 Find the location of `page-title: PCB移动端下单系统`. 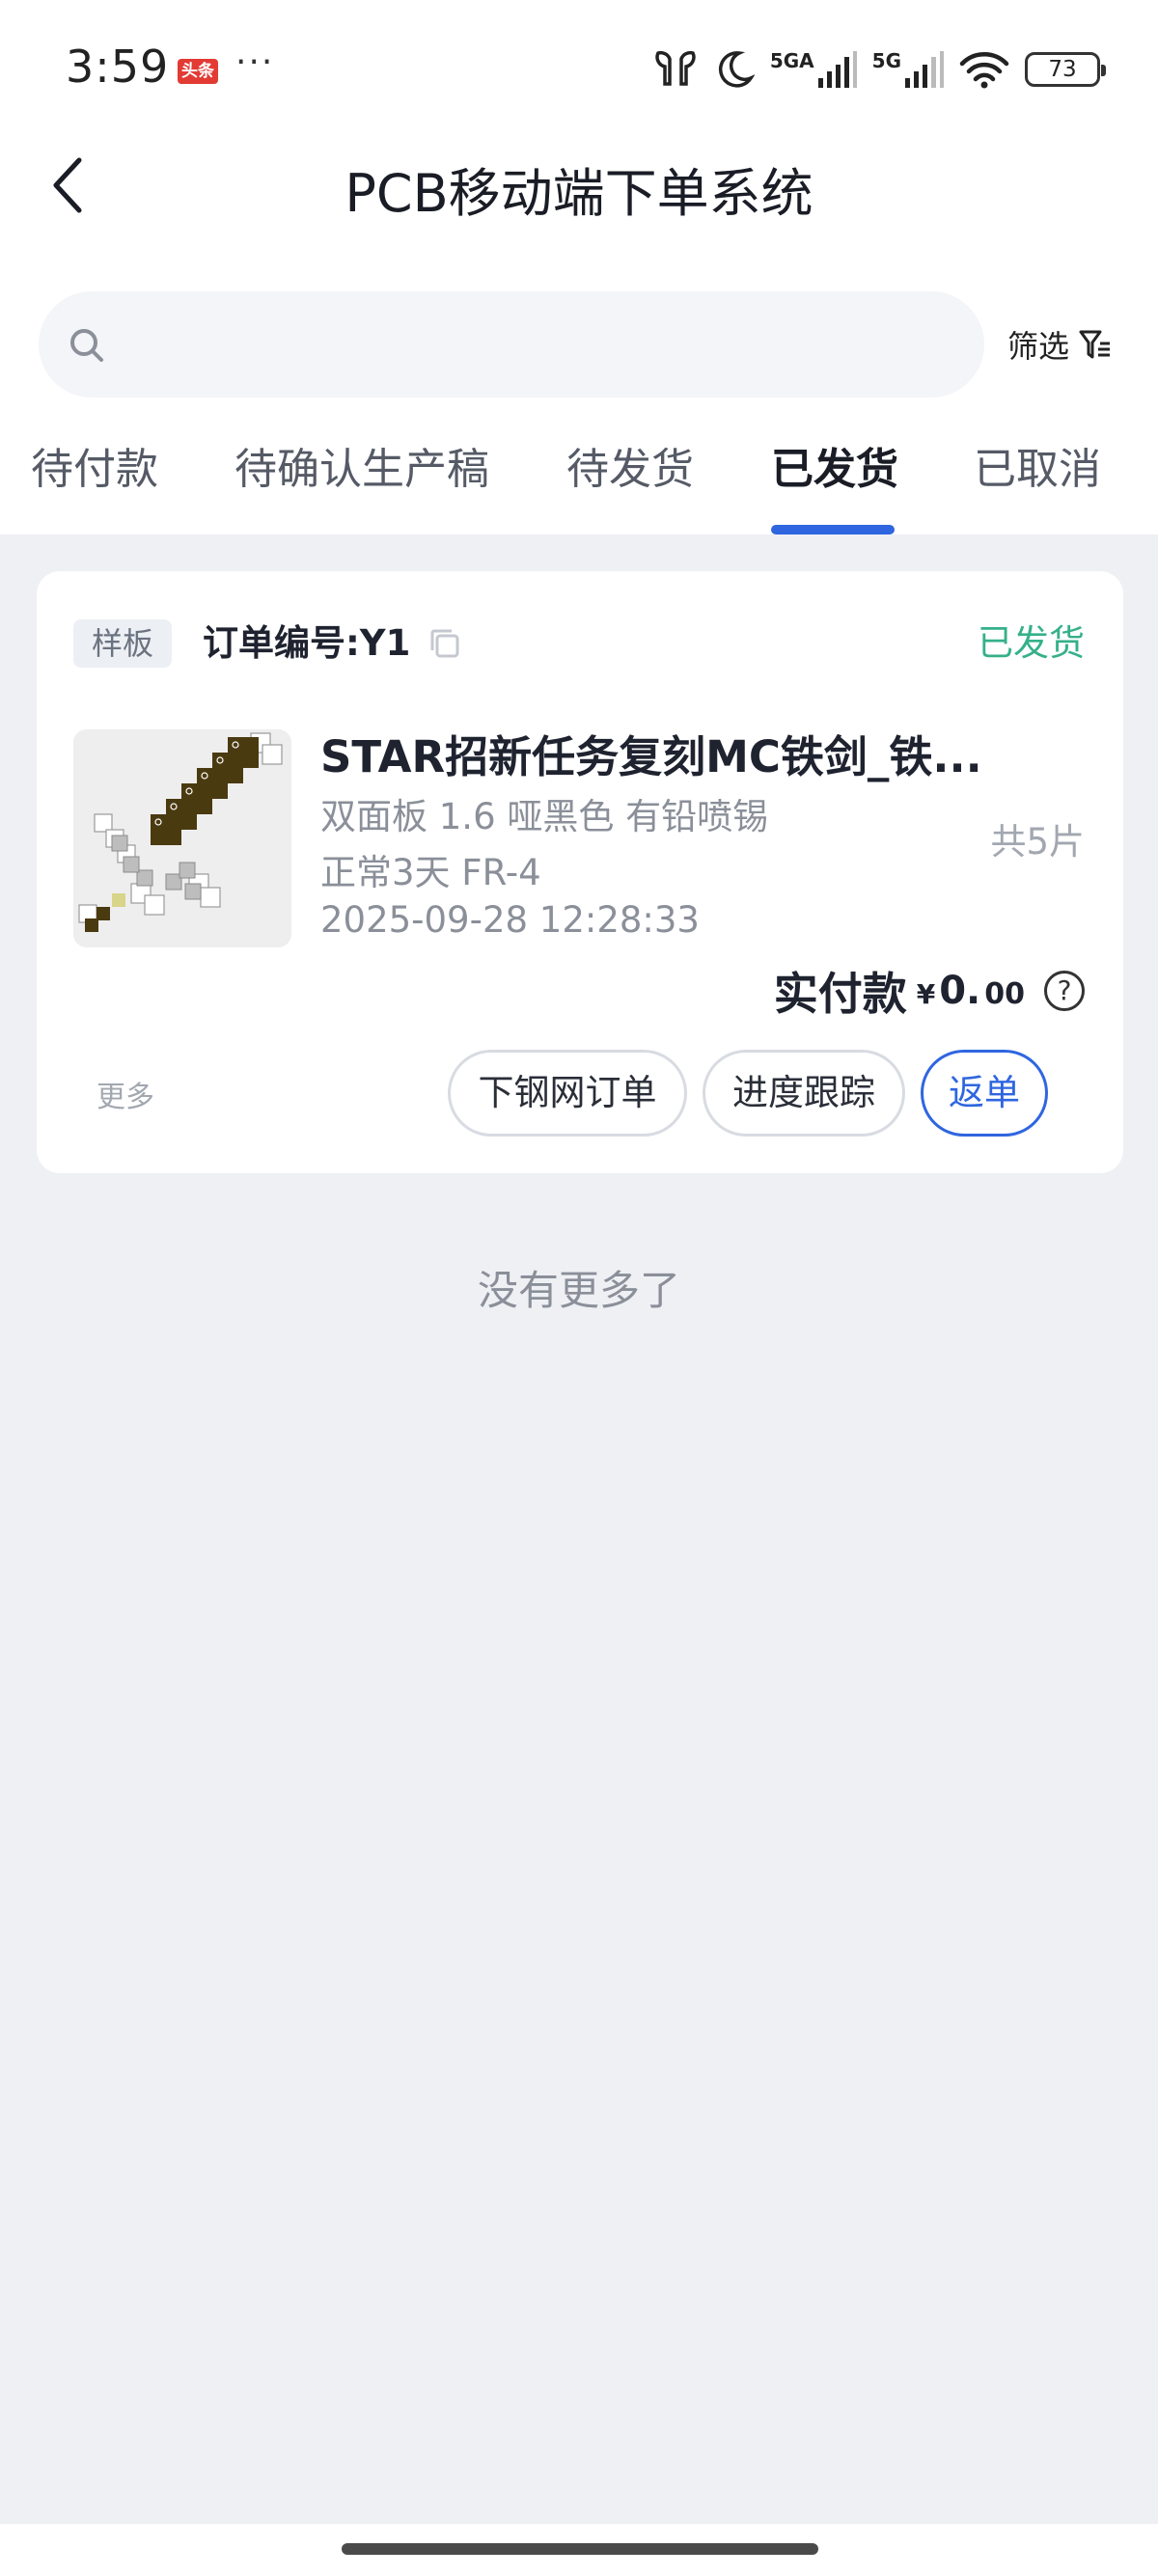

page-title: PCB移动端下单系统 is located at coordinates (579, 193).